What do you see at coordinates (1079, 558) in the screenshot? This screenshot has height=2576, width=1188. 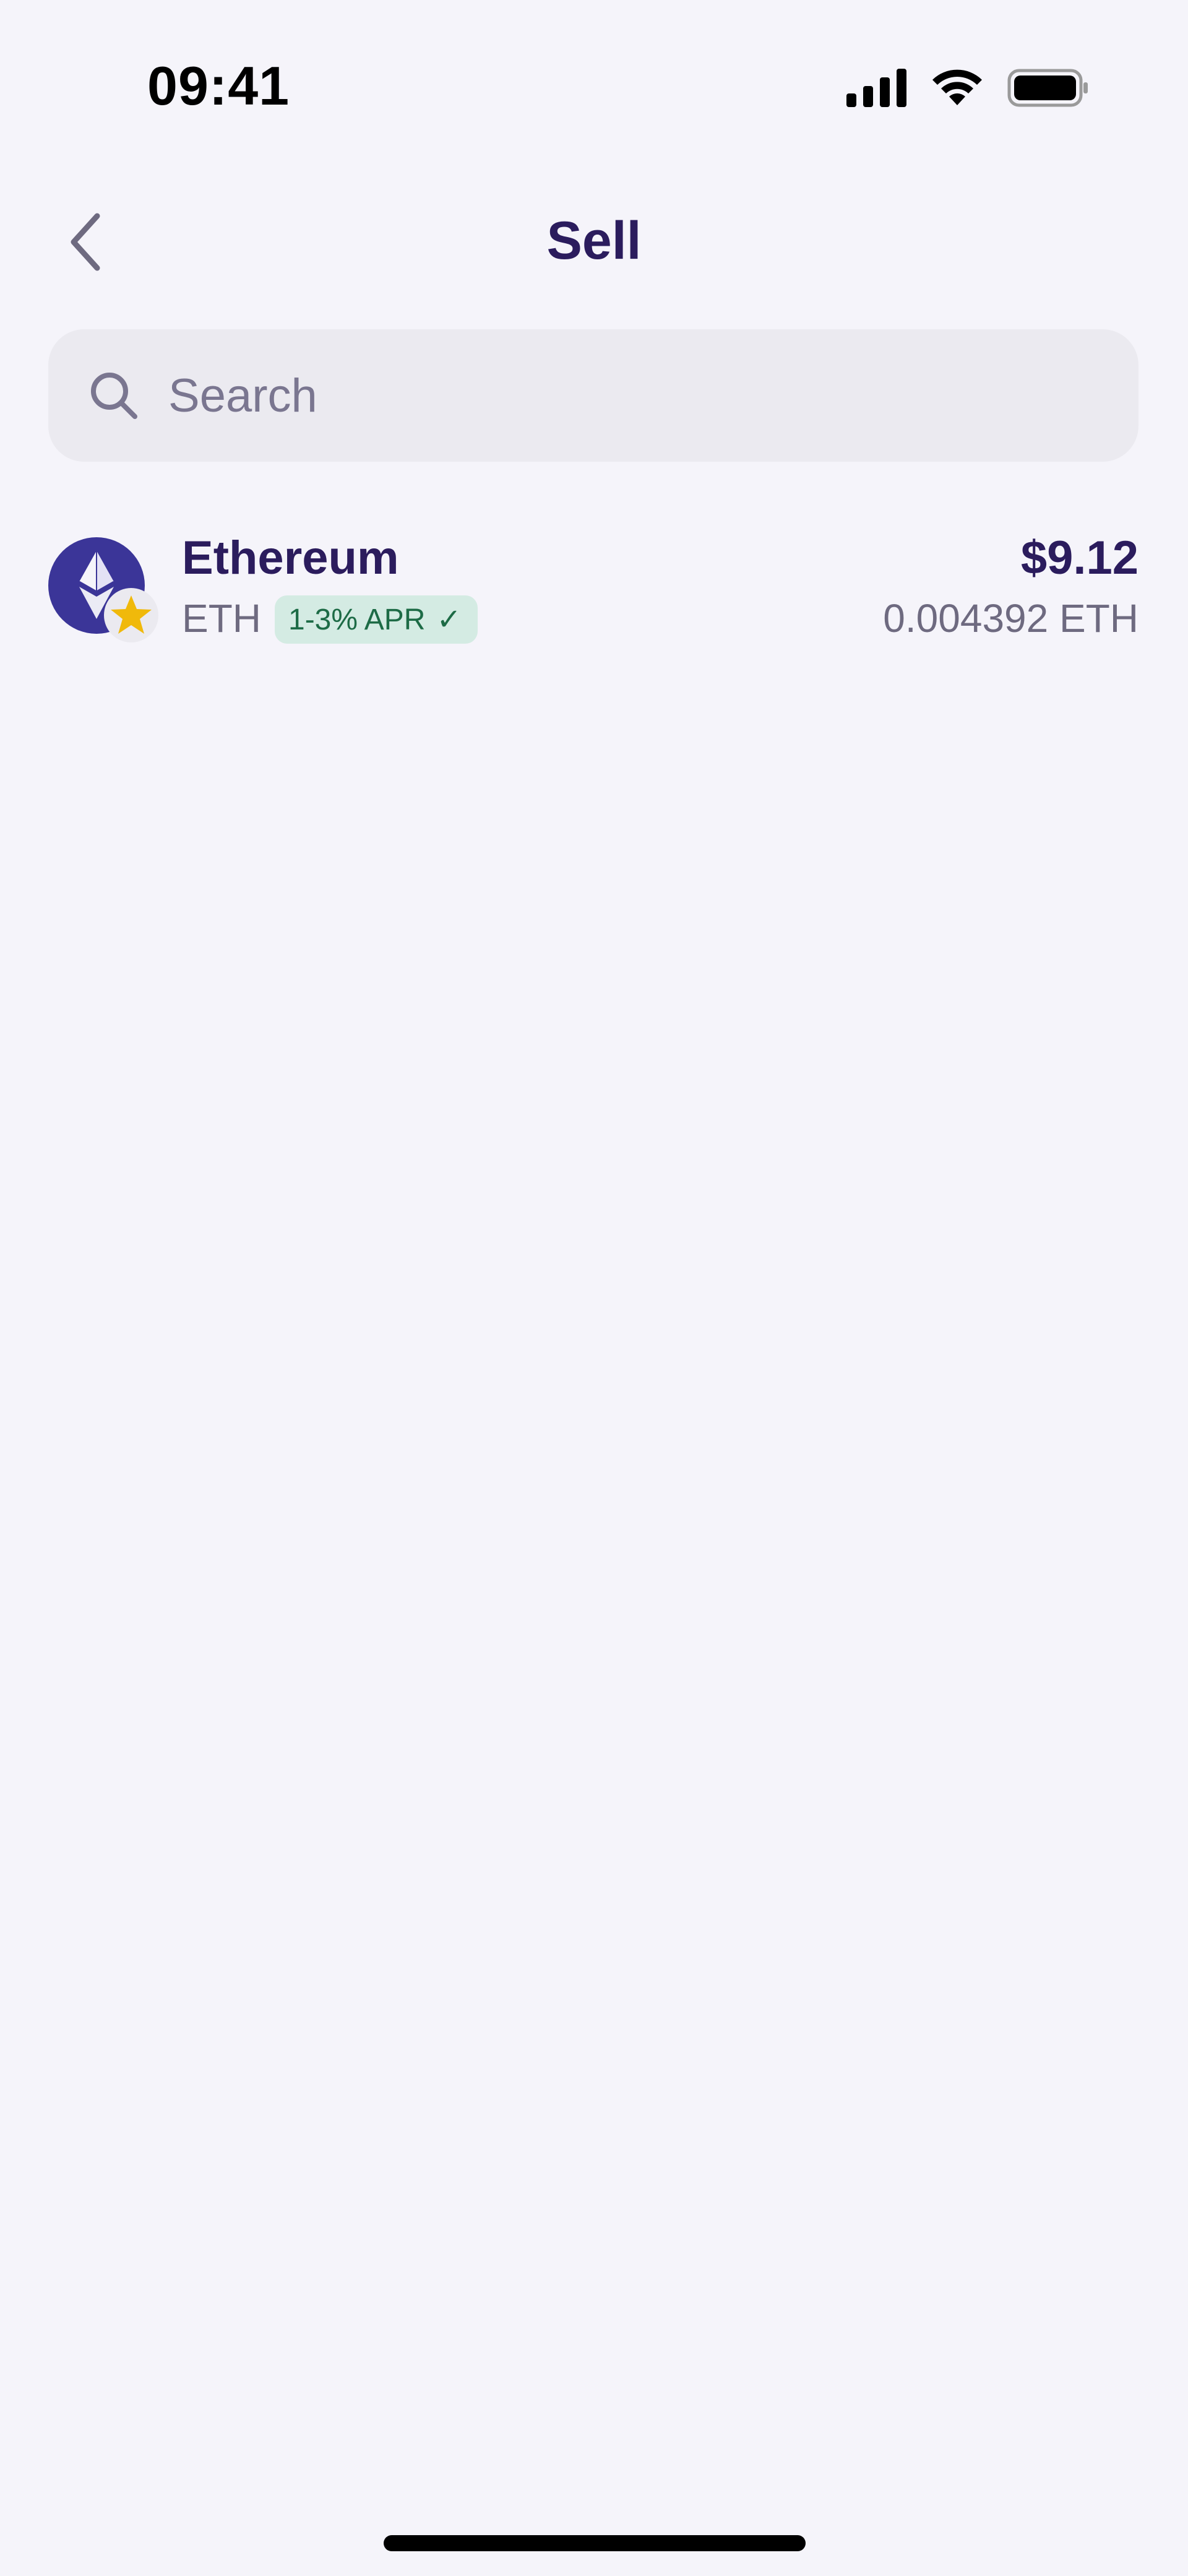 I see `asset-fiat-value: $9.12` at bounding box center [1079, 558].